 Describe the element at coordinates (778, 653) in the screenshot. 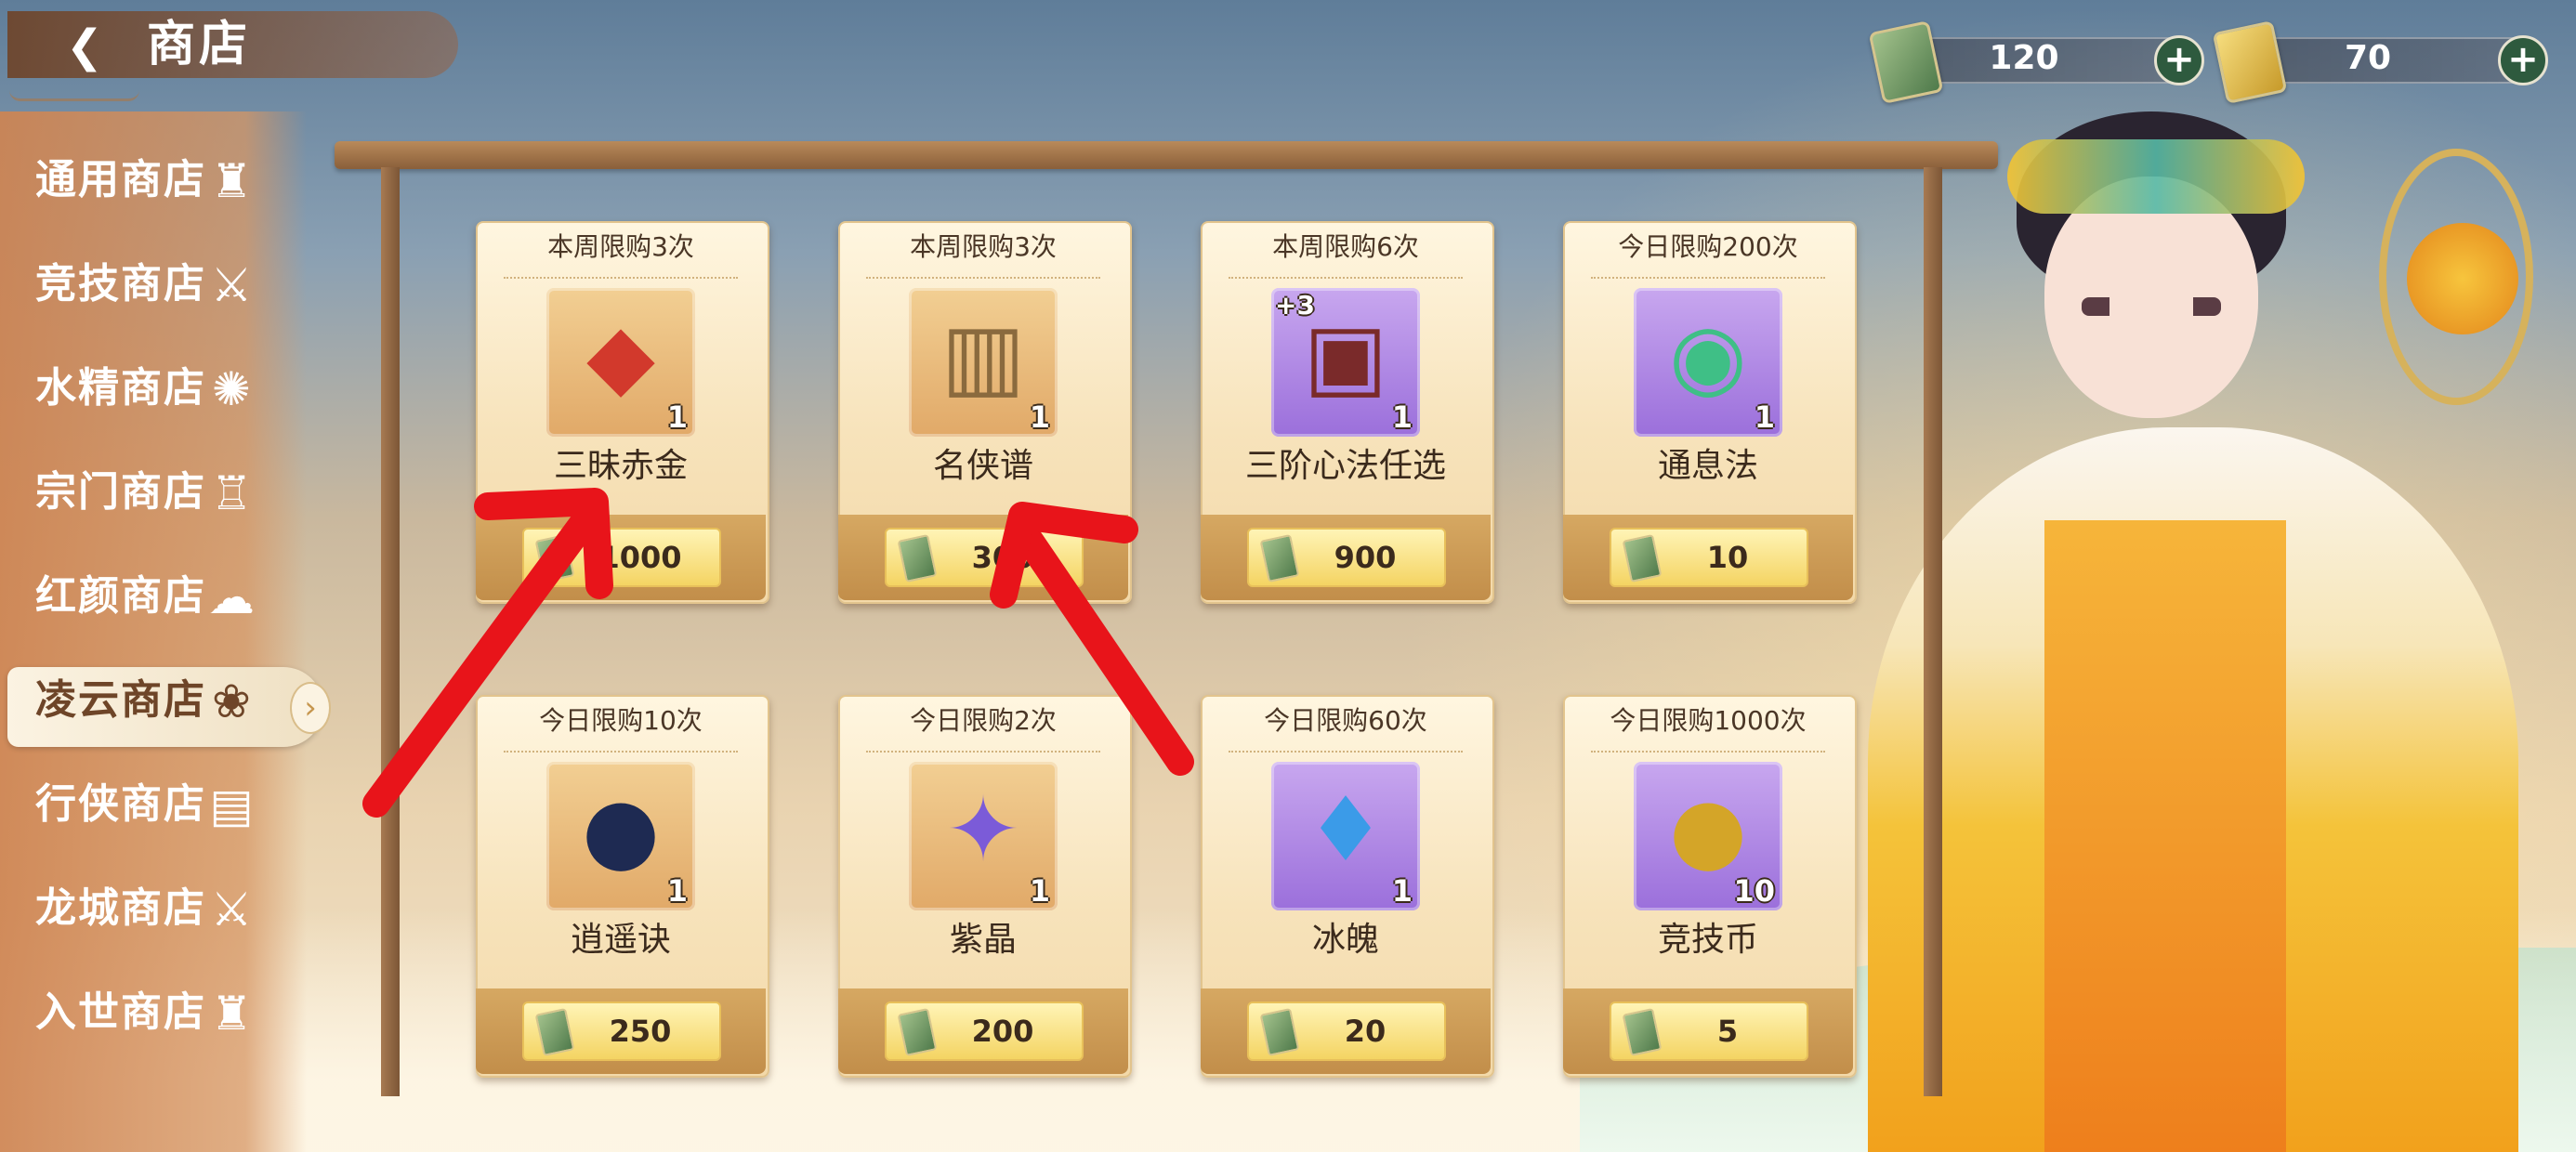

I see `annotation-arrows` at that location.